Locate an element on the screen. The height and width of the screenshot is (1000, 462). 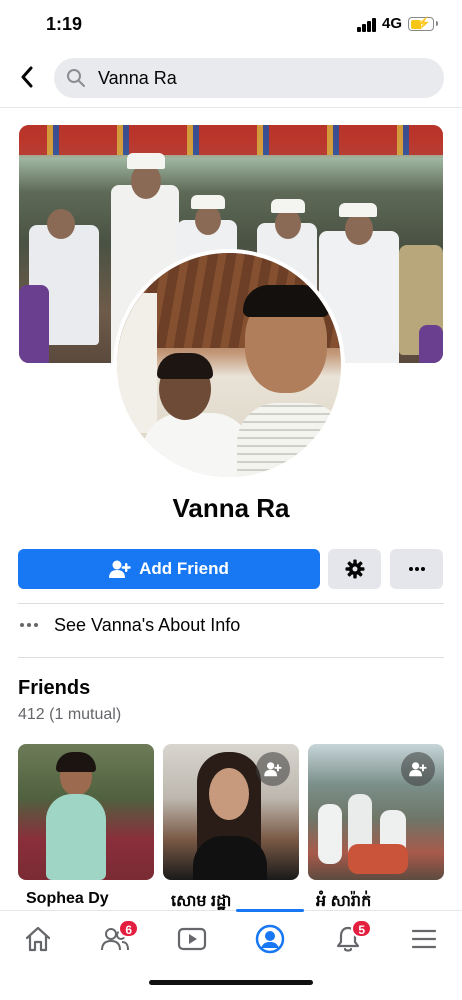
search-value: Vanna Ra is located at coordinates (137, 78).